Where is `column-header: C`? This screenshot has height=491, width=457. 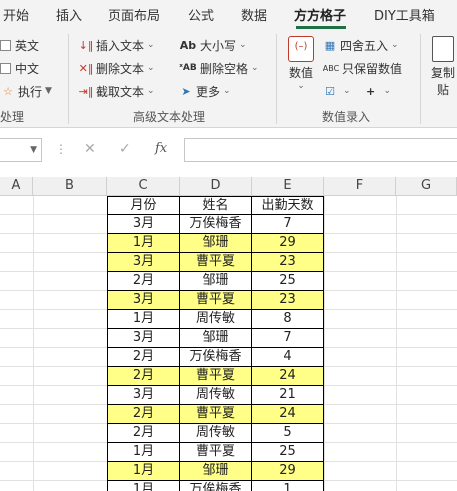 column-header: C is located at coordinates (143, 186).